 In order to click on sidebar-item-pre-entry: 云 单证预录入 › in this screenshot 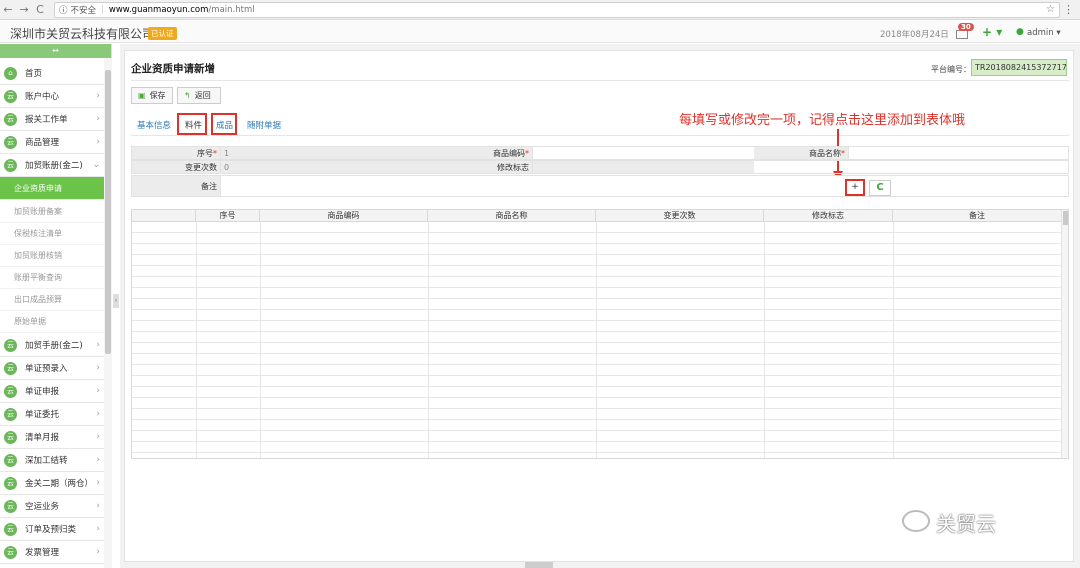, I will do `click(52, 368)`.